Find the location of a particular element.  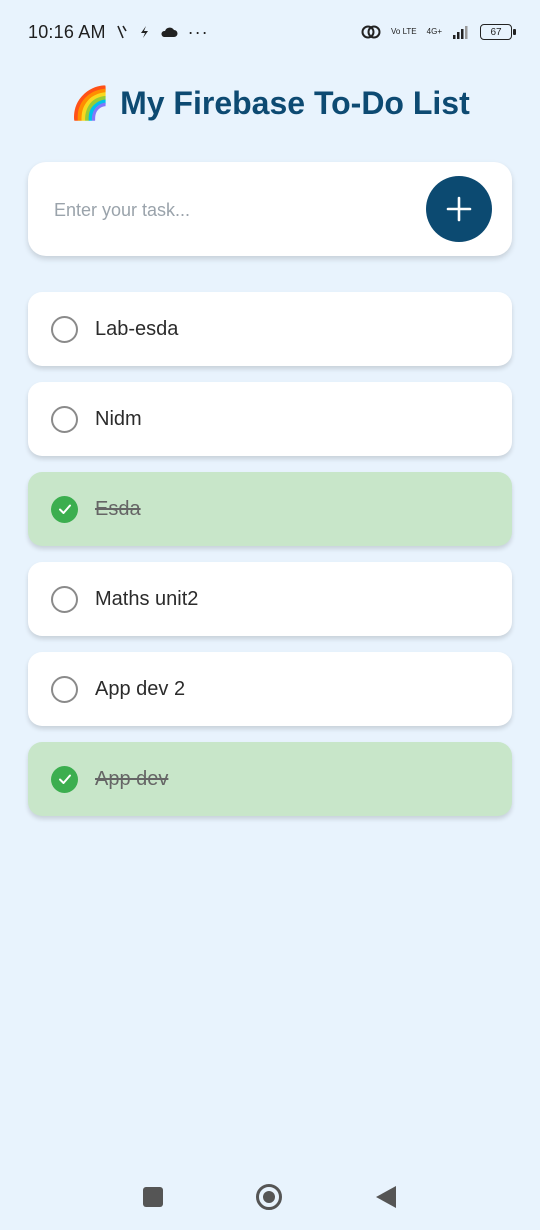

task-item: App dev 2 is located at coordinates (270, 689).